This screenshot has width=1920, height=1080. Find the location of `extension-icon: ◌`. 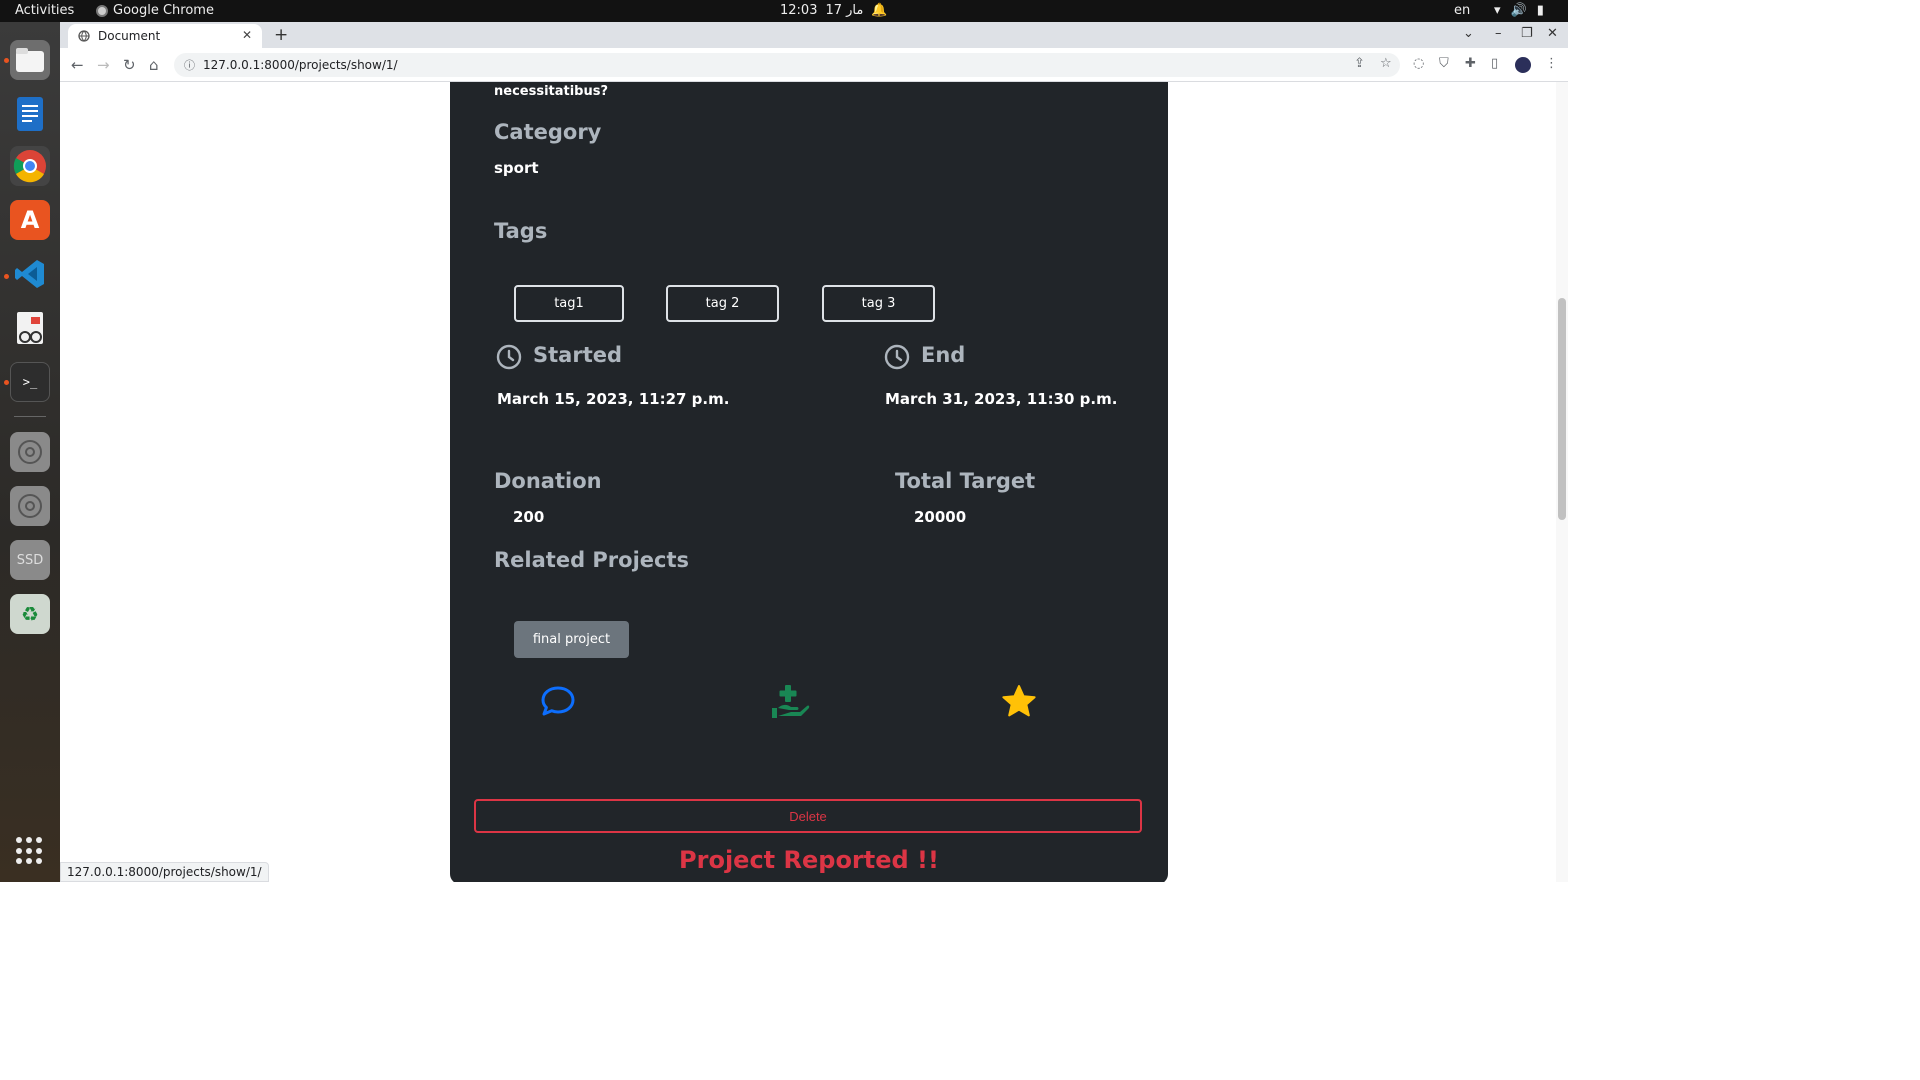

extension-icon: ◌ is located at coordinates (1418, 63).